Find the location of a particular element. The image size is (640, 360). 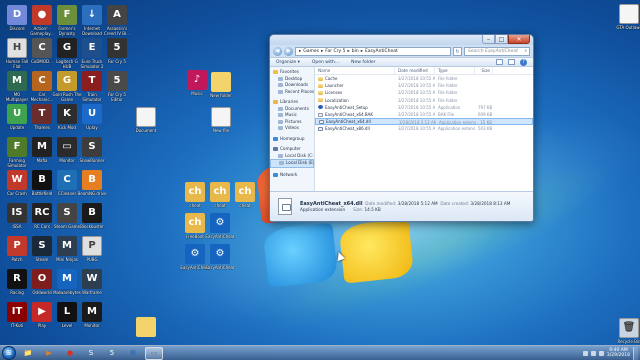

desktop-icon-gta-outlaws: GTA Outlaws is located at coordinates (627, 17).